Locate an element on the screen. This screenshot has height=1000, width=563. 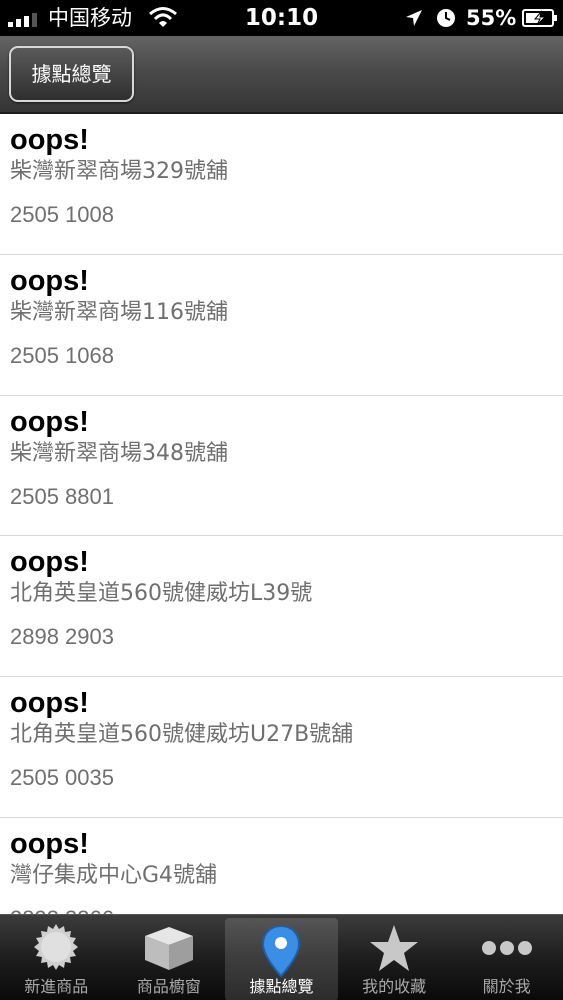
tab-about-me: 關於我 is located at coordinates (506, 957).